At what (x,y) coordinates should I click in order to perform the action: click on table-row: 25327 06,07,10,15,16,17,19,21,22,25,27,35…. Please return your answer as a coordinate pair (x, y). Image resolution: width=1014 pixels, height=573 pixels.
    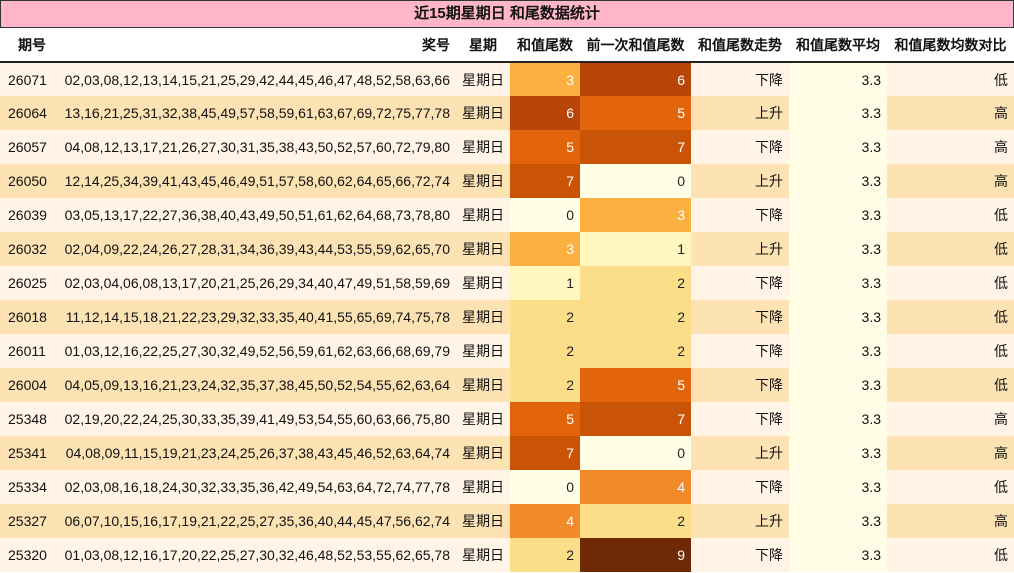
    Looking at the image, I should click on (507, 521).